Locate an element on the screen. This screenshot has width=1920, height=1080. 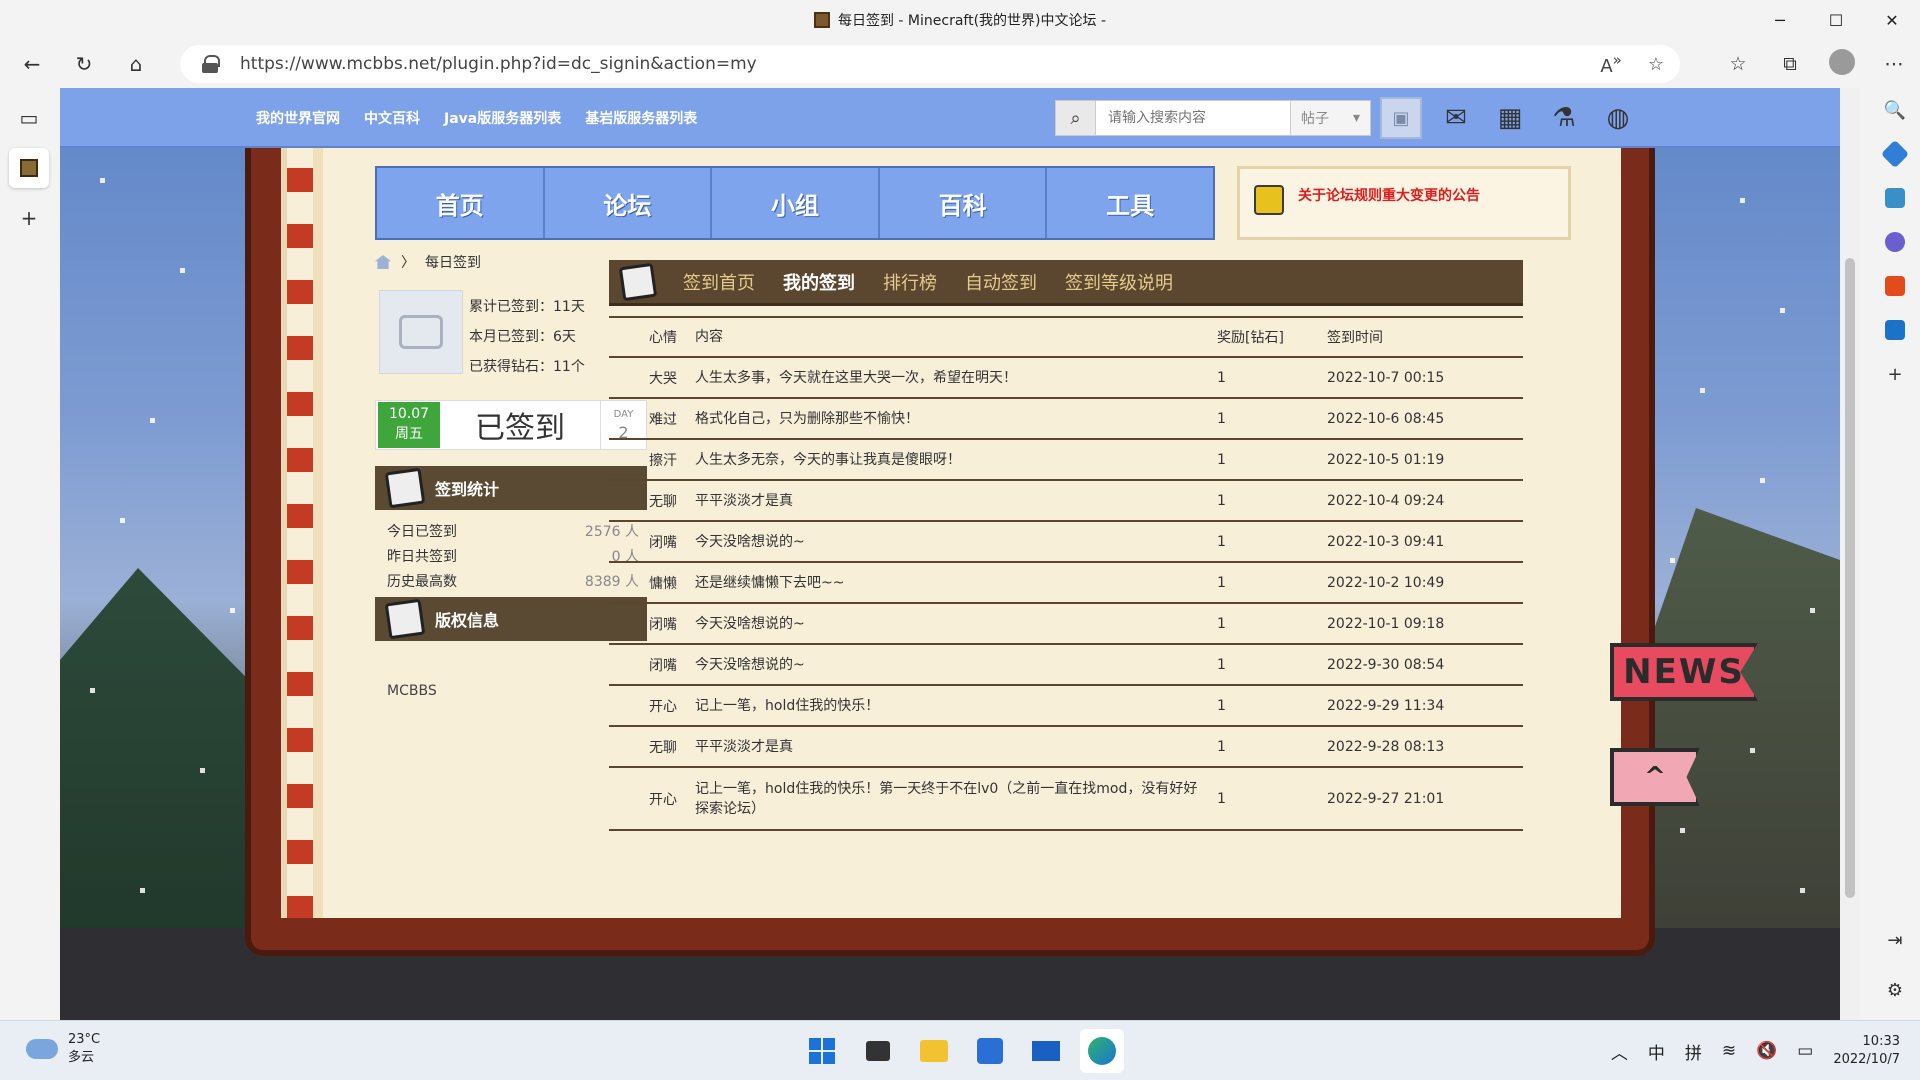
clock: 10:33 2022/10/7 is located at coordinates (1866, 1051).